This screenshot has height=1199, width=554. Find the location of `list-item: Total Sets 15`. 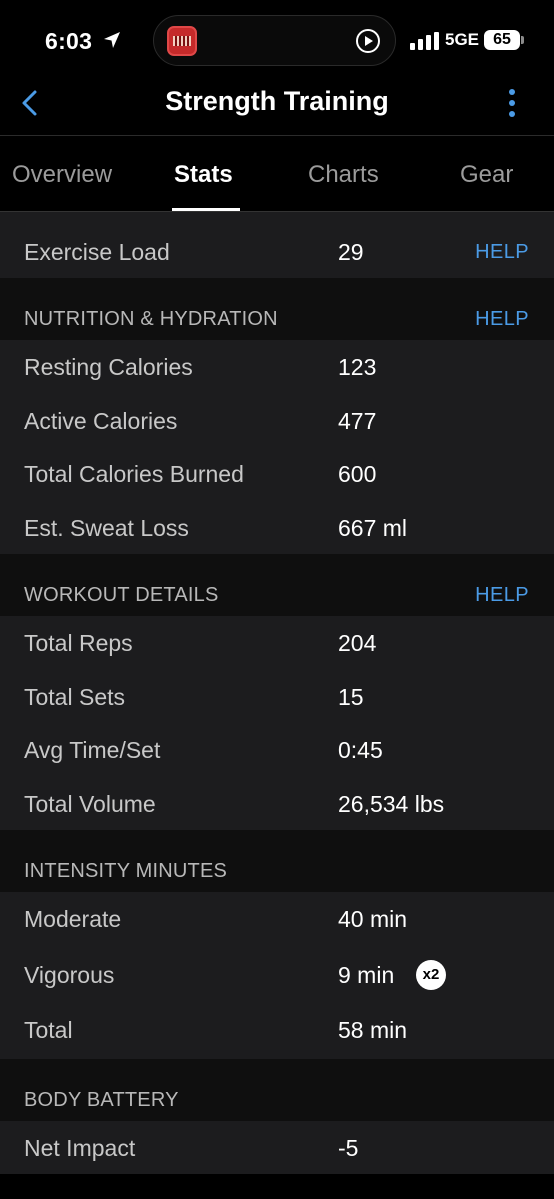

list-item: Total Sets 15 is located at coordinates (277, 696).